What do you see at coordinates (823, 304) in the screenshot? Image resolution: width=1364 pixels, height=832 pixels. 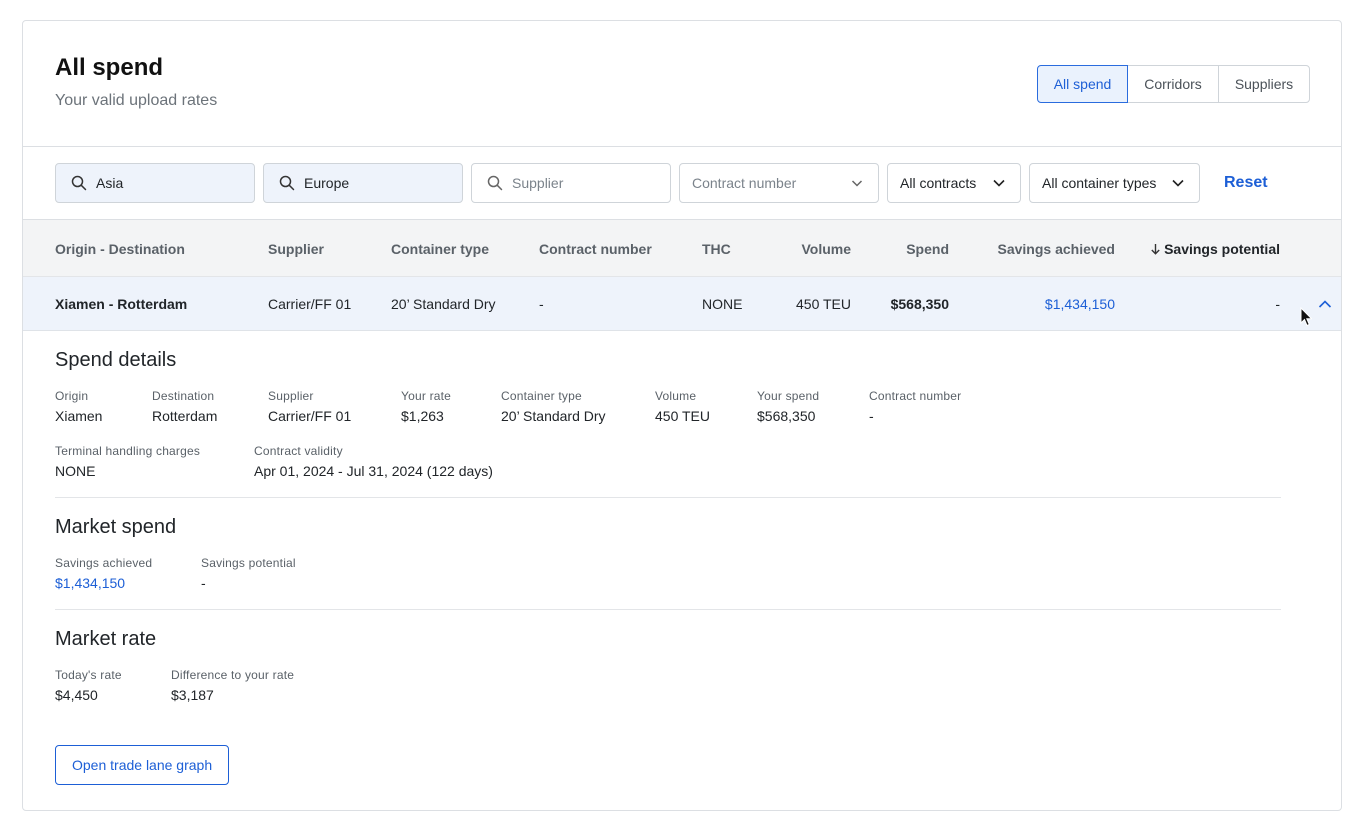 I see `cell-volume: 450 TEU` at bounding box center [823, 304].